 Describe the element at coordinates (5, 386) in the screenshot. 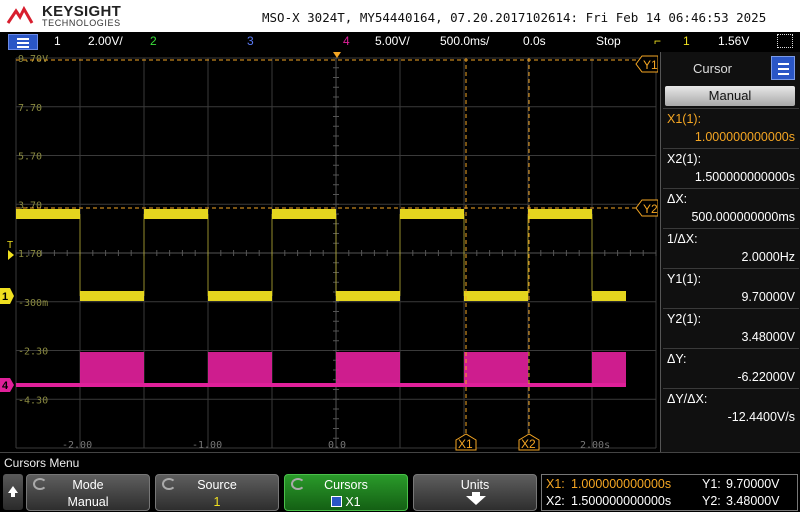

I see `ch4-marker-label: 4` at that location.